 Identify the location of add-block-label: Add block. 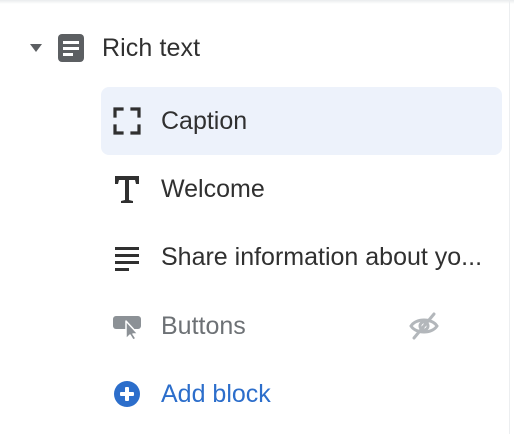
(216, 393).